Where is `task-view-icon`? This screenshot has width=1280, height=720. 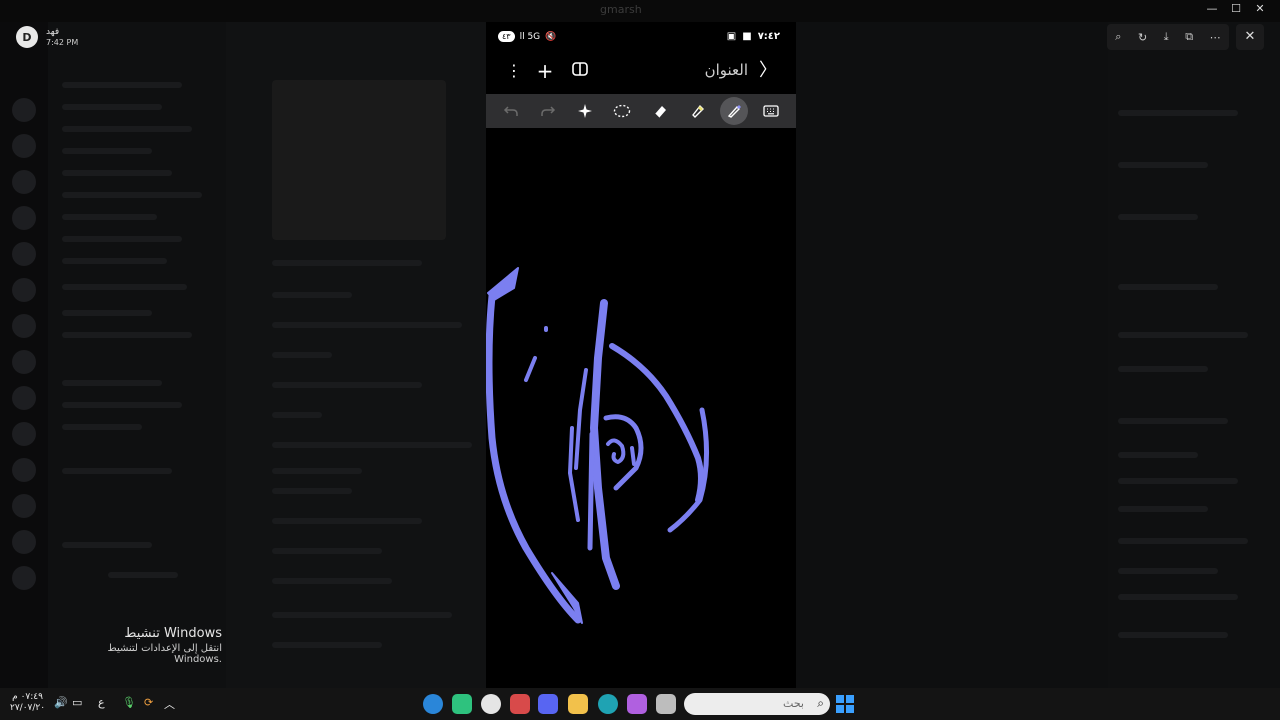
task-view-icon is located at coordinates (666, 704).